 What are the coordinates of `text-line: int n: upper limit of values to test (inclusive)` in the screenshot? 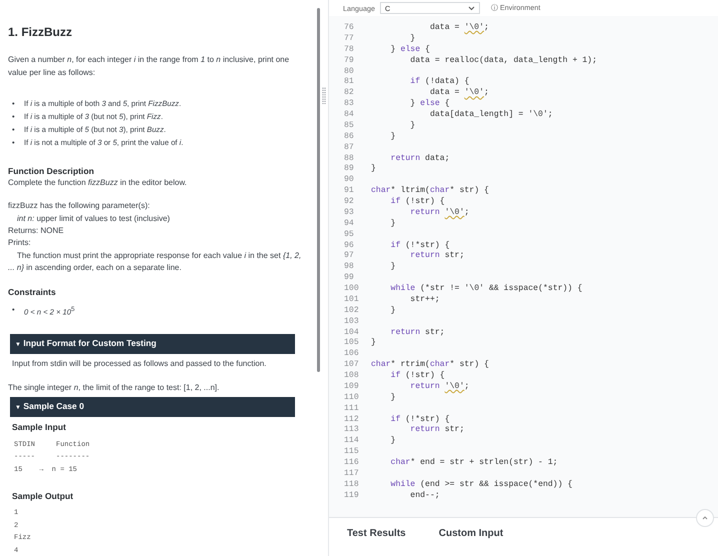 It's located at (93, 218).